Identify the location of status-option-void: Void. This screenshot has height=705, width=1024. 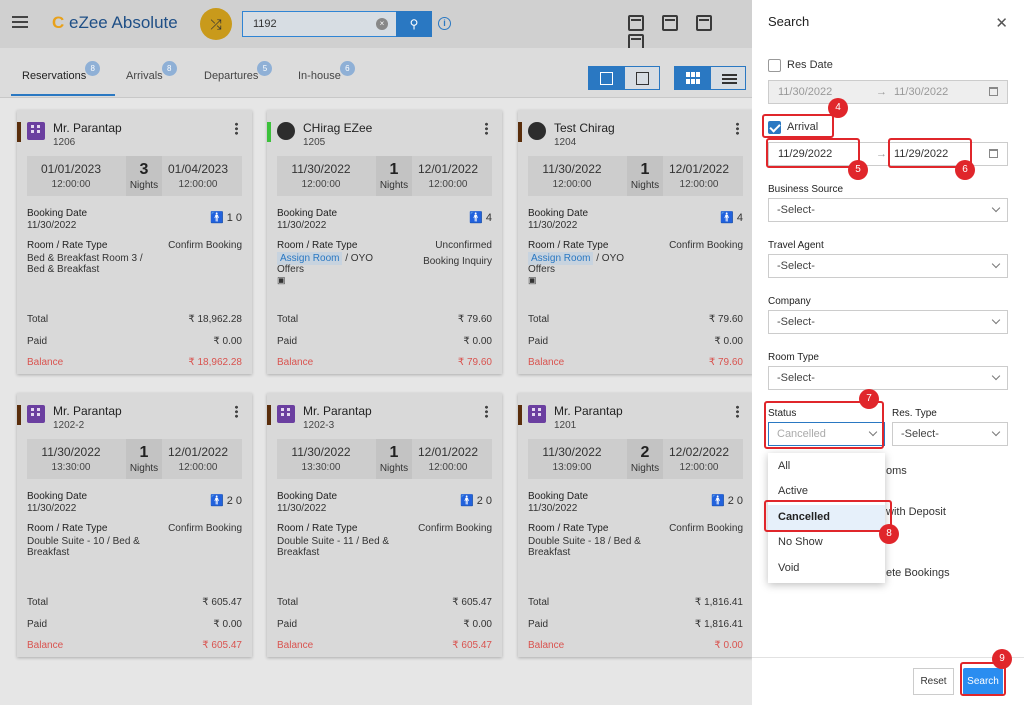
(826, 568).